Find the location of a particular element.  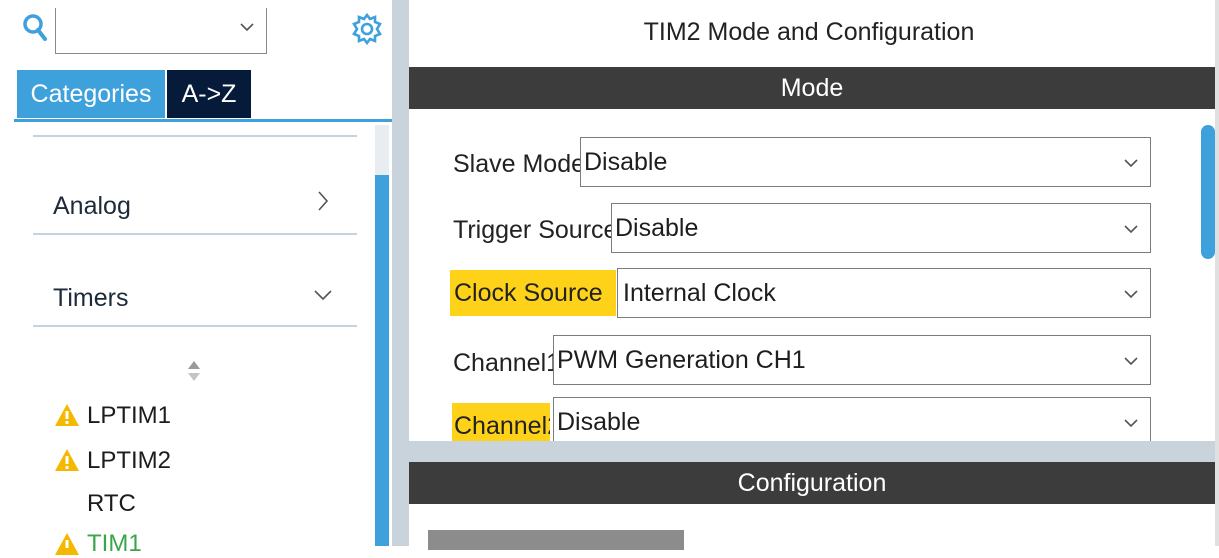

right-edge-bar is located at coordinates (1217, 273).